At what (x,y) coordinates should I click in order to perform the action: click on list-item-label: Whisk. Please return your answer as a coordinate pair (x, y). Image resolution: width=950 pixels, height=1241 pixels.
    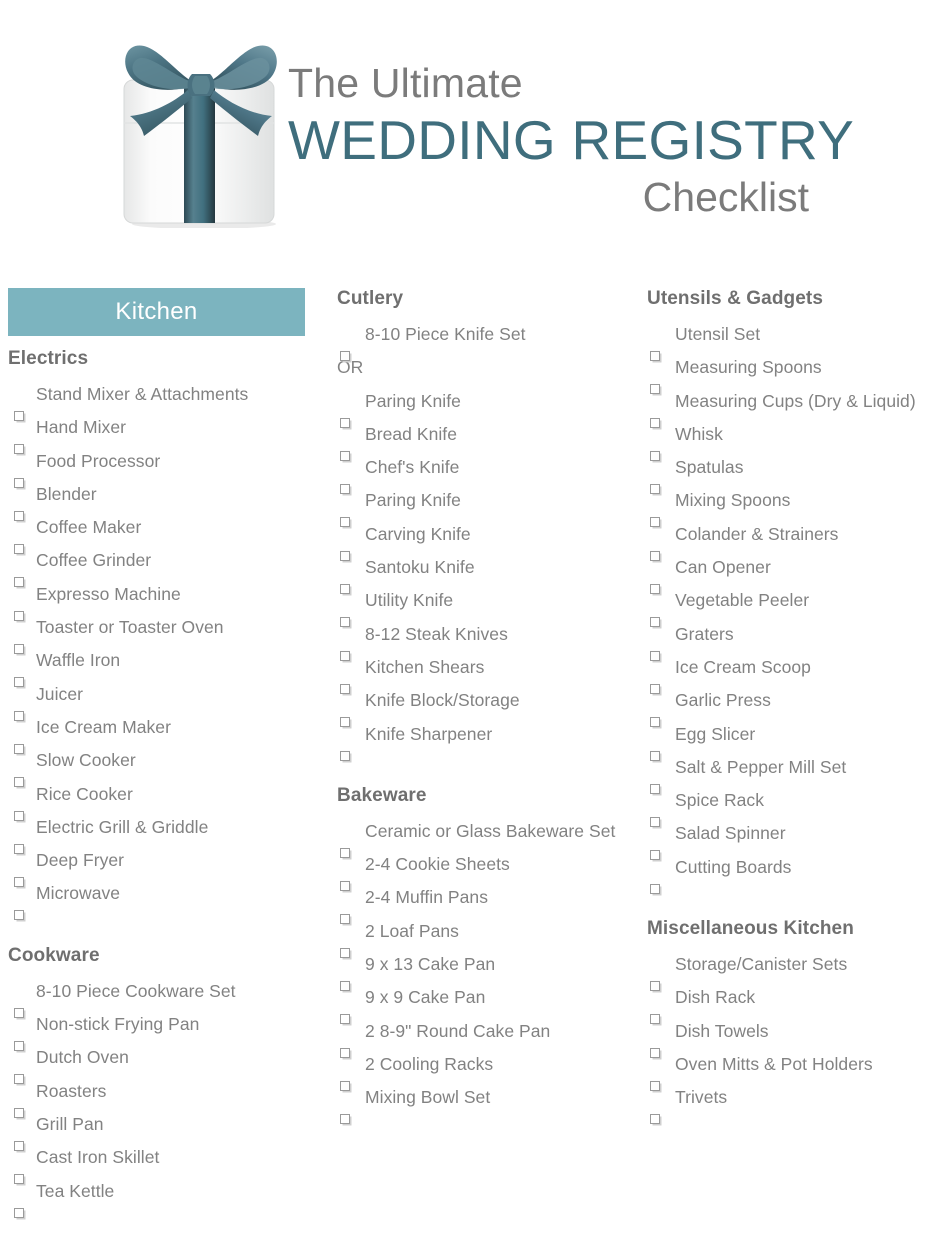
    Looking at the image, I should click on (699, 433).